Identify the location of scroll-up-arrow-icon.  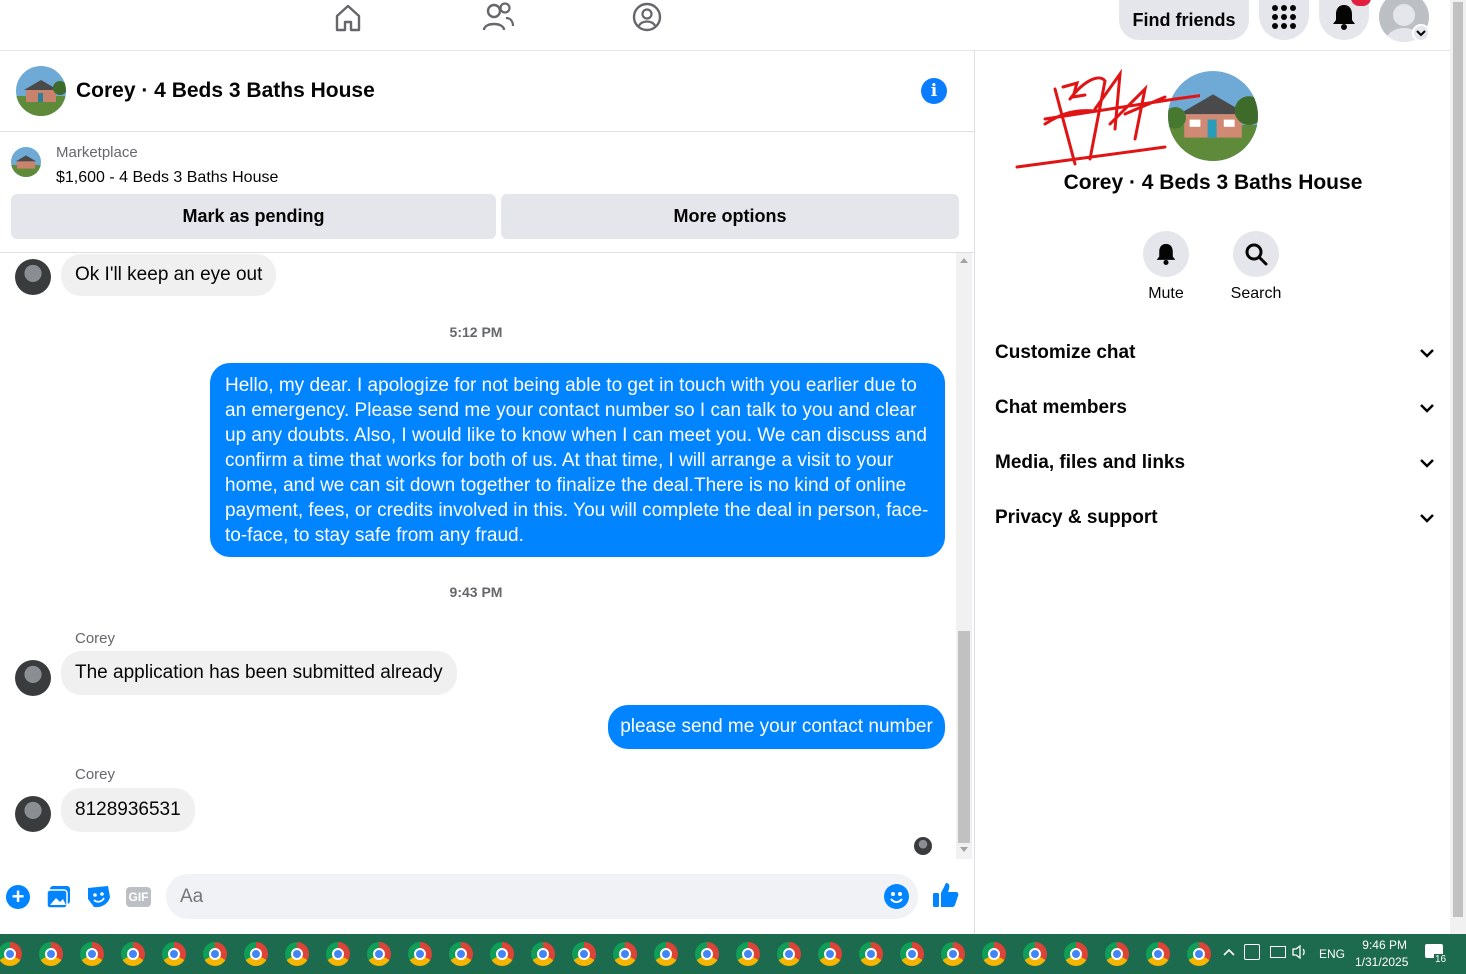
(964, 260).